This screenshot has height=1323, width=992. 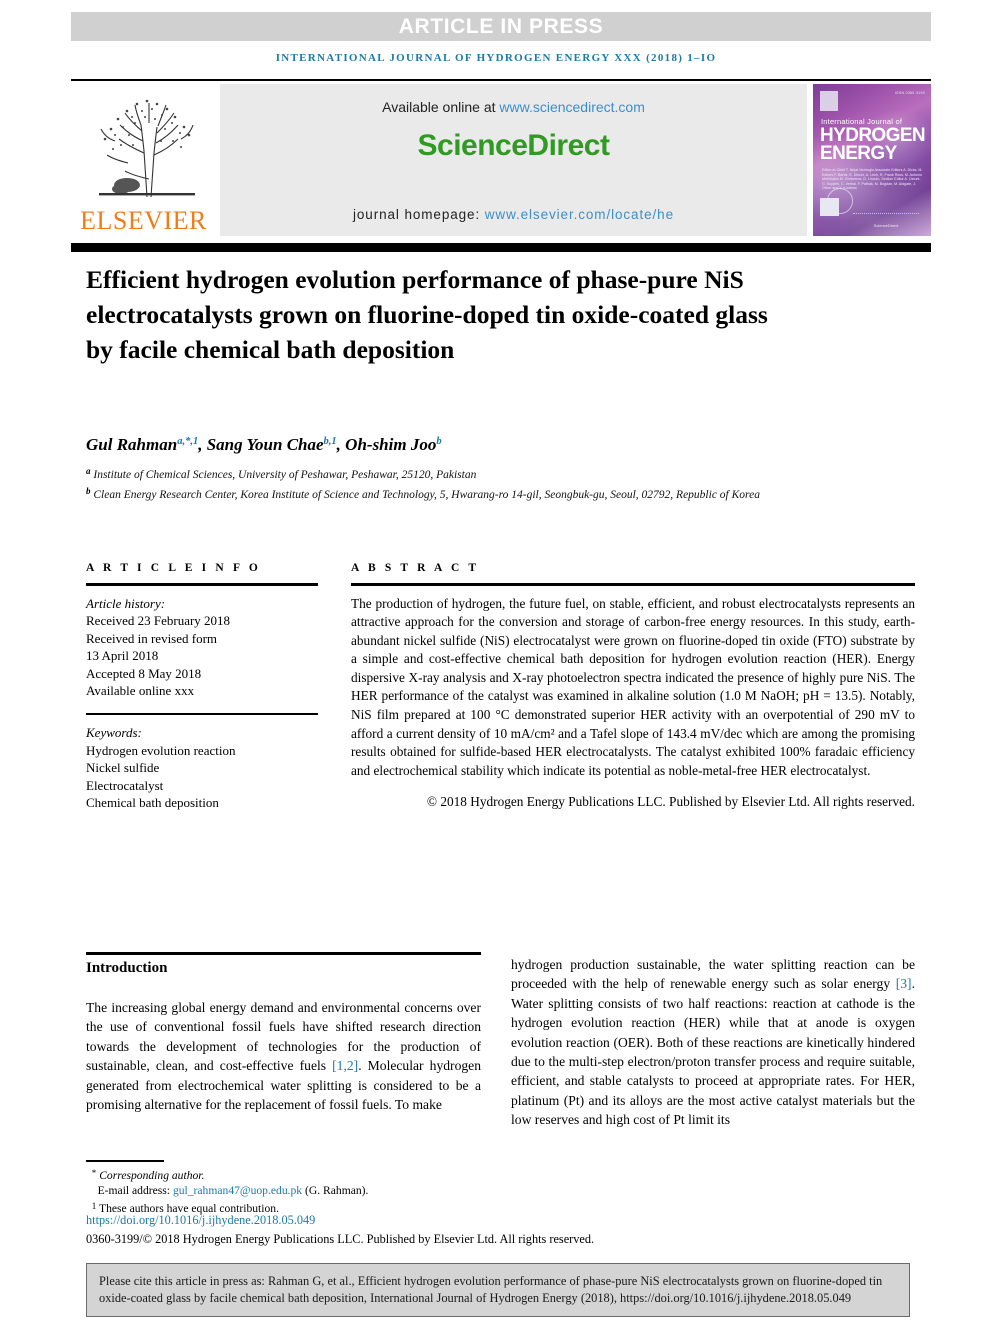 I want to click on article-in-press-banner: ARTICLE IN PRESS, so click(x=501, y=26).